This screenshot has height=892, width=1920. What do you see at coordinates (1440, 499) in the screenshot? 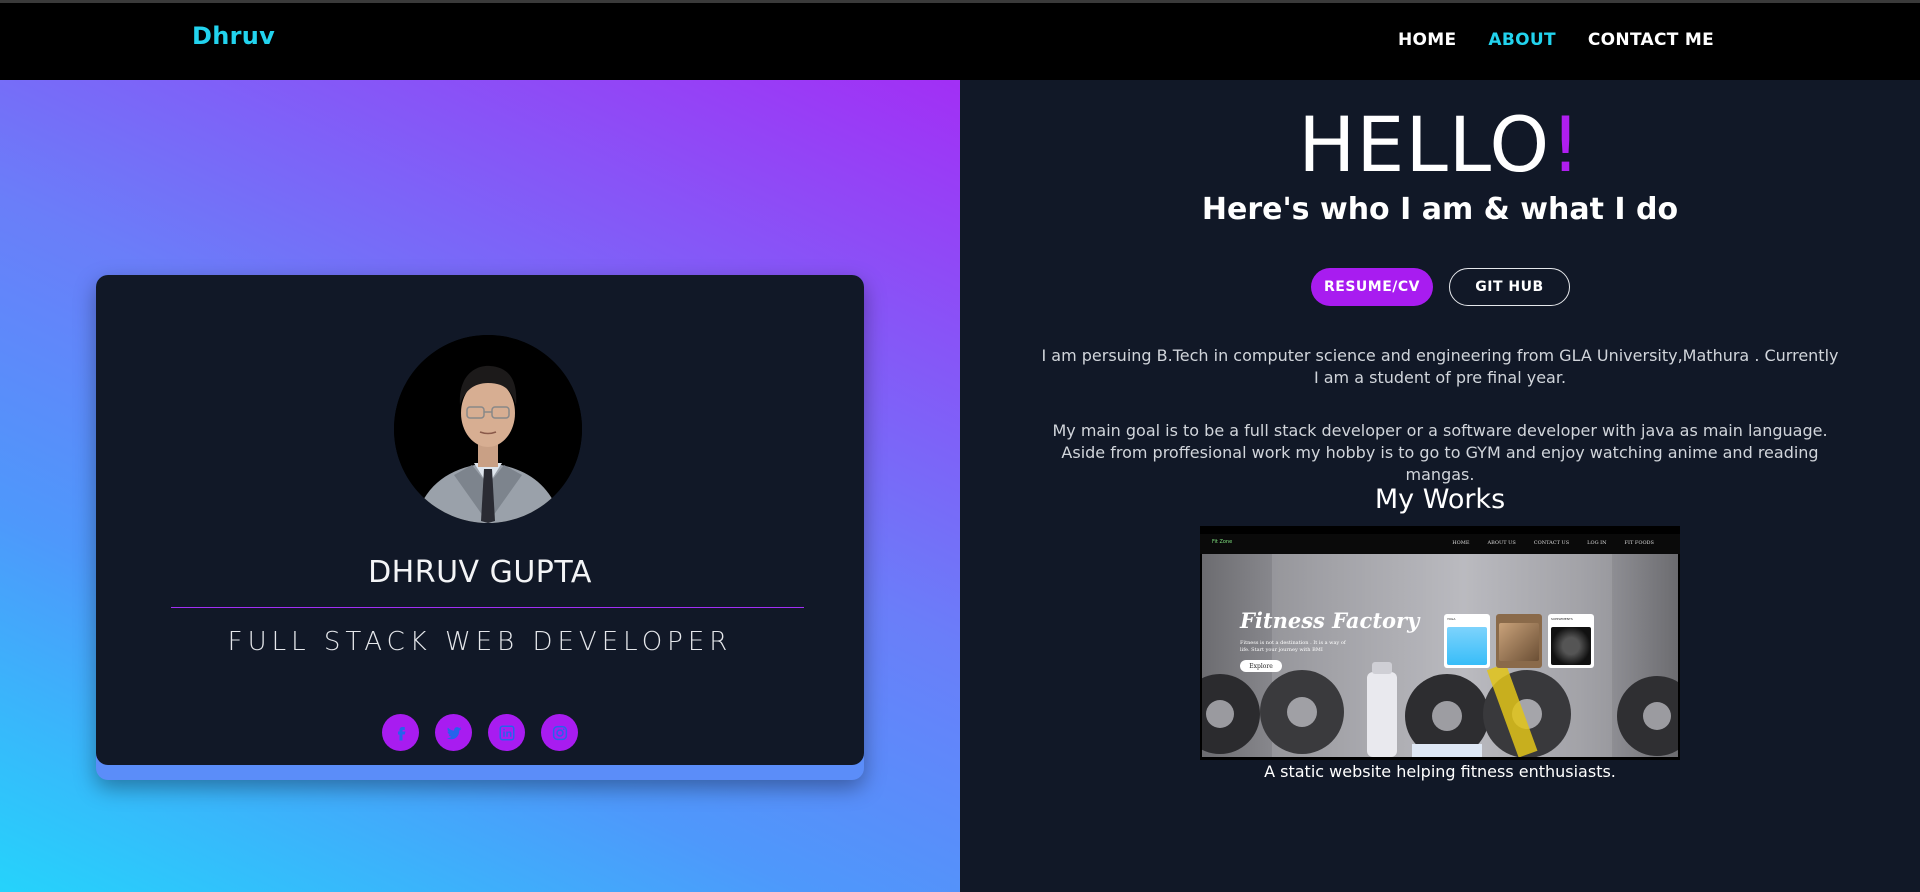
I see `works-heading: My Works` at bounding box center [1440, 499].